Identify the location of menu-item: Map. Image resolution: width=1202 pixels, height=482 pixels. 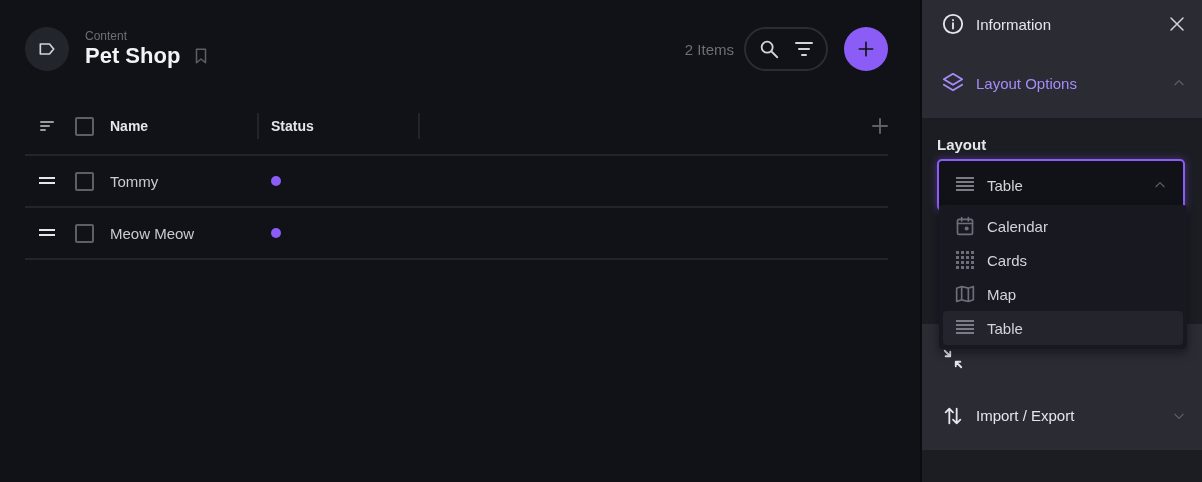
(1063, 294).